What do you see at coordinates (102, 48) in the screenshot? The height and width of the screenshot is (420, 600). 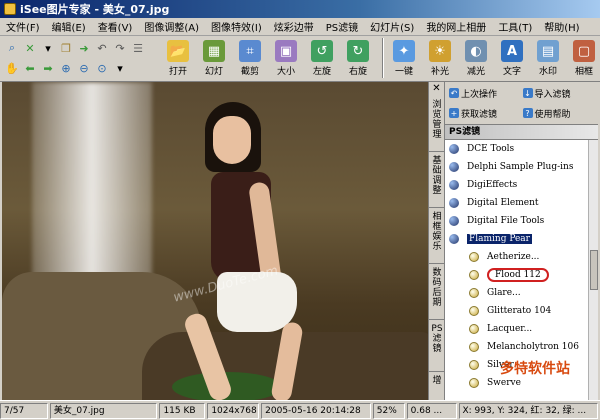 I see `undo-icon: ↶` at bounding box center [102, 48].